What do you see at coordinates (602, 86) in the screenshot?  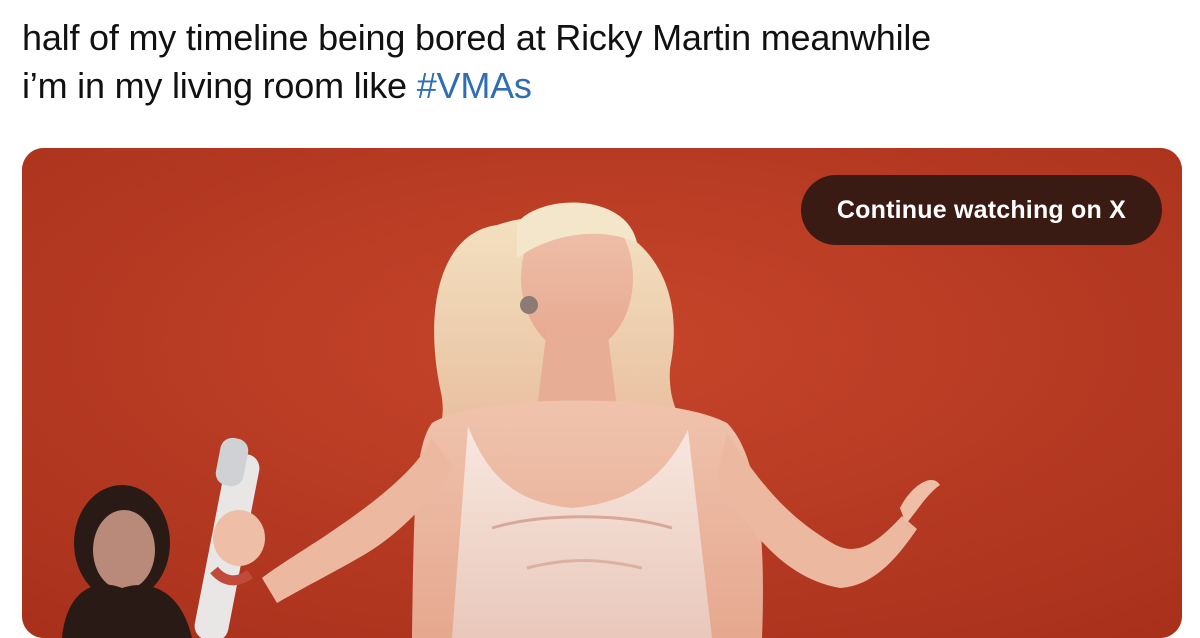 I see `tweet-text-line-2: i’m in my living room like #VMAs` at bounding box center [602, 86].